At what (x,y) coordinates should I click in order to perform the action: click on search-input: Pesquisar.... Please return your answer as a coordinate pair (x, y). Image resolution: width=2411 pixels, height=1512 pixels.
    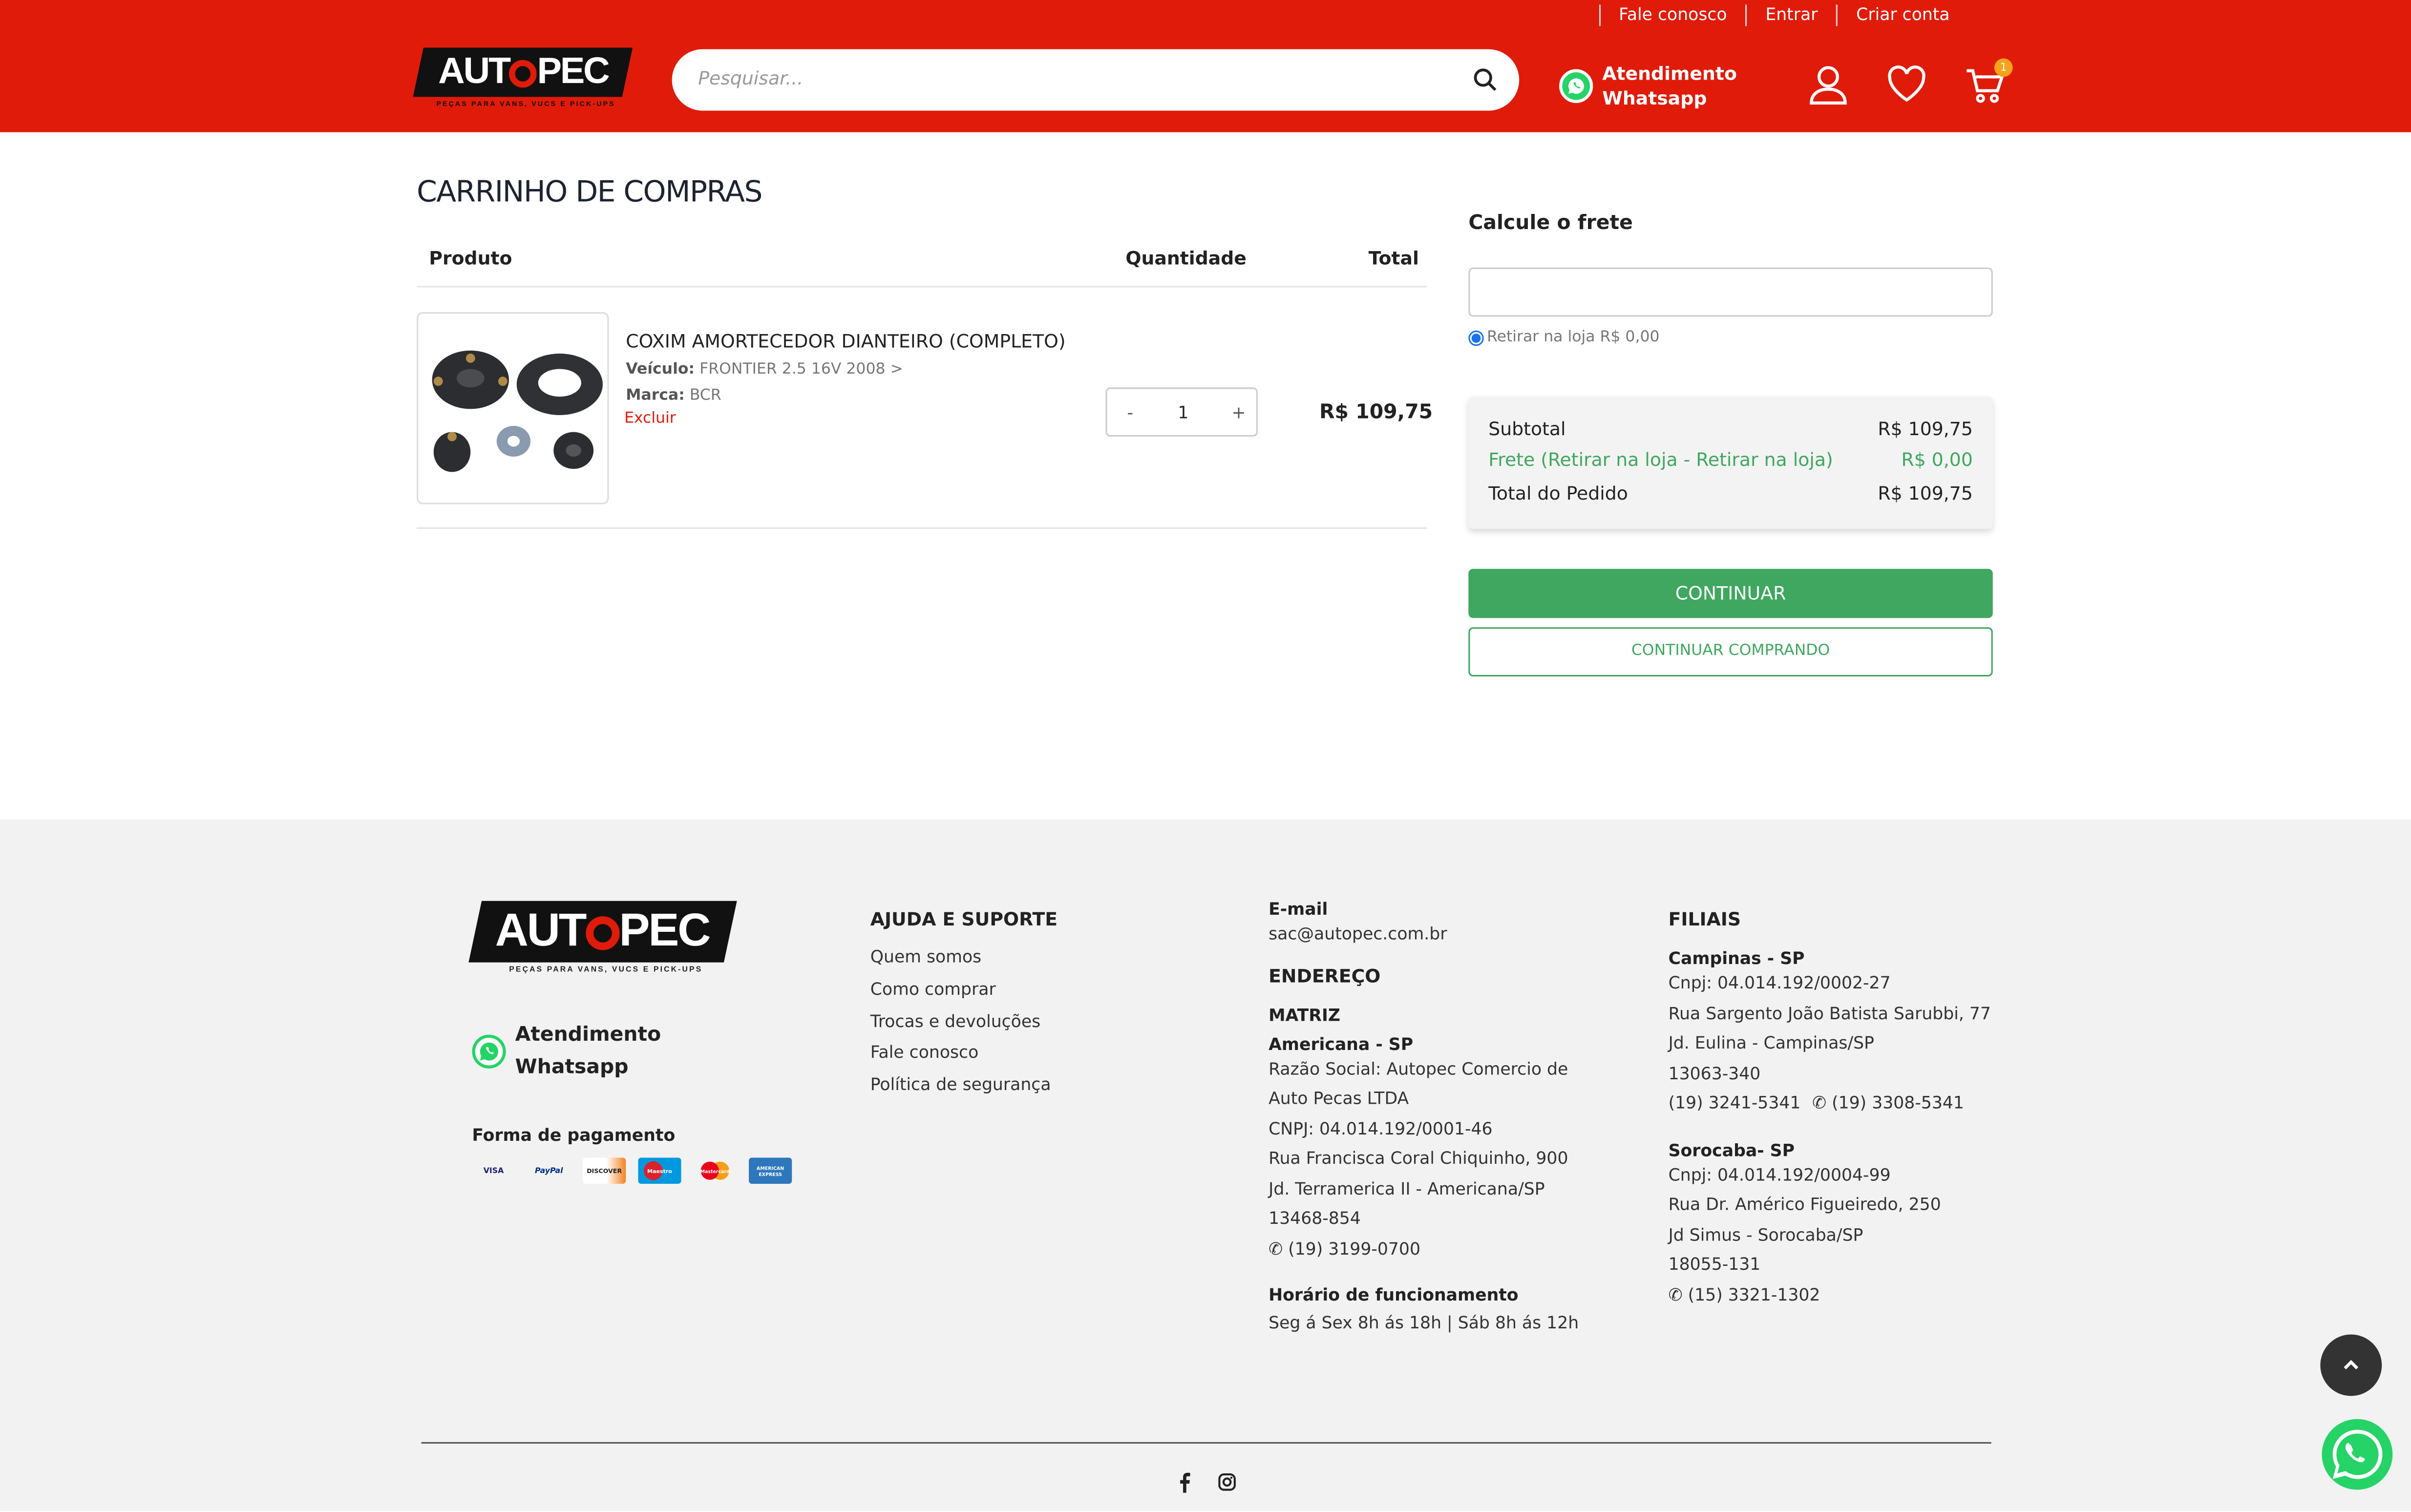
    Looking at the image, I should click on (751, 78).